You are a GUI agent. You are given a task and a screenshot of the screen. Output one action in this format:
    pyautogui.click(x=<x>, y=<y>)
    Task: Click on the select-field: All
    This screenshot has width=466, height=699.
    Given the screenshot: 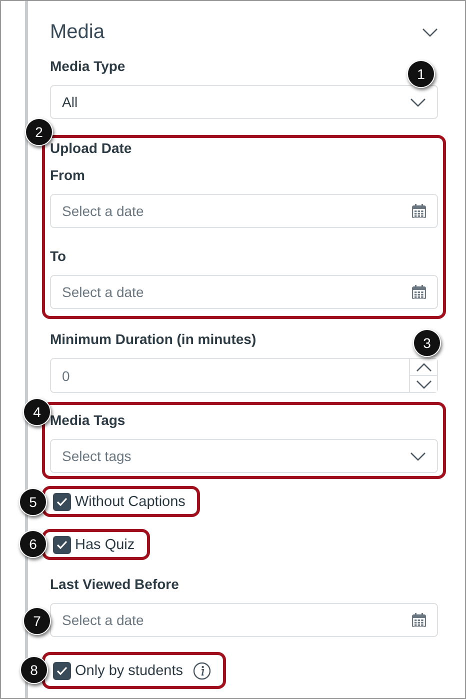 What is the action you would take?
    pyautogui.click(x=244, y=102)
    